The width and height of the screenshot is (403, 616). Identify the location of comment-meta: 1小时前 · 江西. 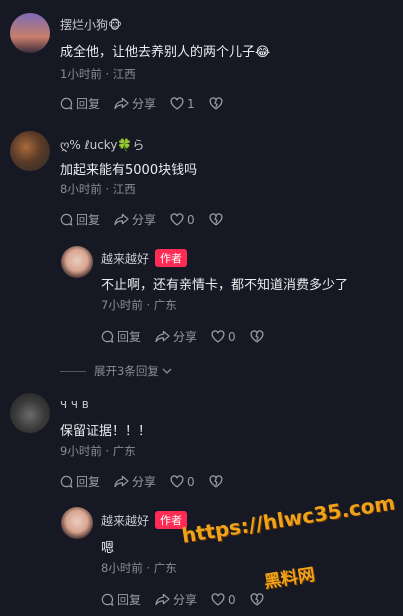
(98, 74).